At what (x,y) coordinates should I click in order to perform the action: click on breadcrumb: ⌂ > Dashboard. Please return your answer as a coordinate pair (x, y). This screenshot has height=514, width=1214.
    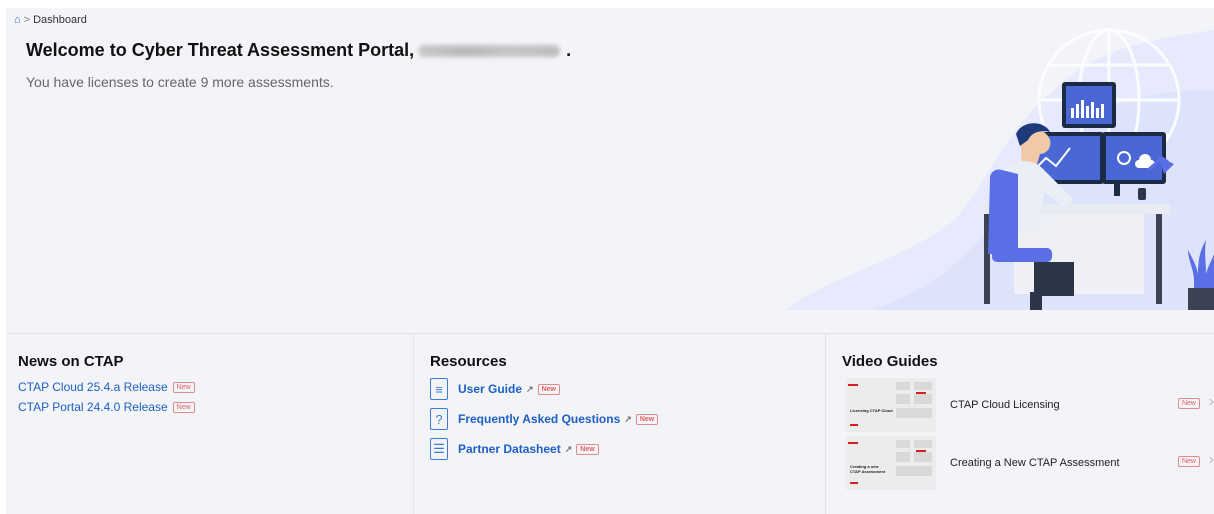
    Looking at the image, I should click on (50, 20).